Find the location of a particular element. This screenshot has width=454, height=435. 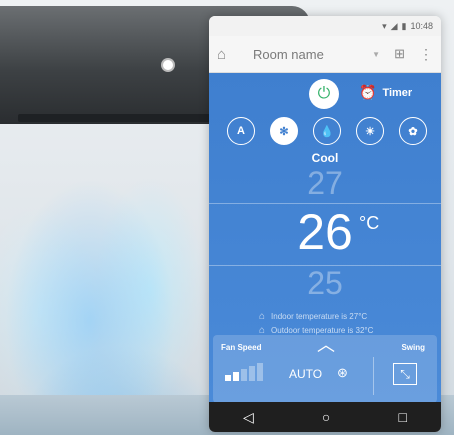

mode-selector: A ✻ 💧 ☀ ✿ is located at coordinates (327, 131).